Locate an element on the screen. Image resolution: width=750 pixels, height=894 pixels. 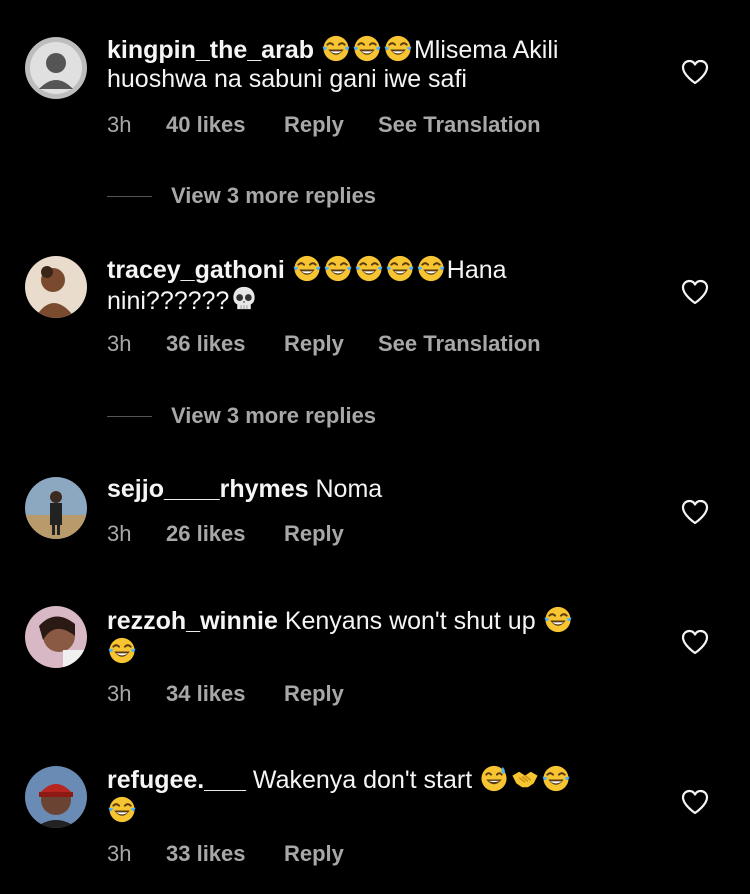
username: tracey_gathoni is located at coordinates (196, 270).